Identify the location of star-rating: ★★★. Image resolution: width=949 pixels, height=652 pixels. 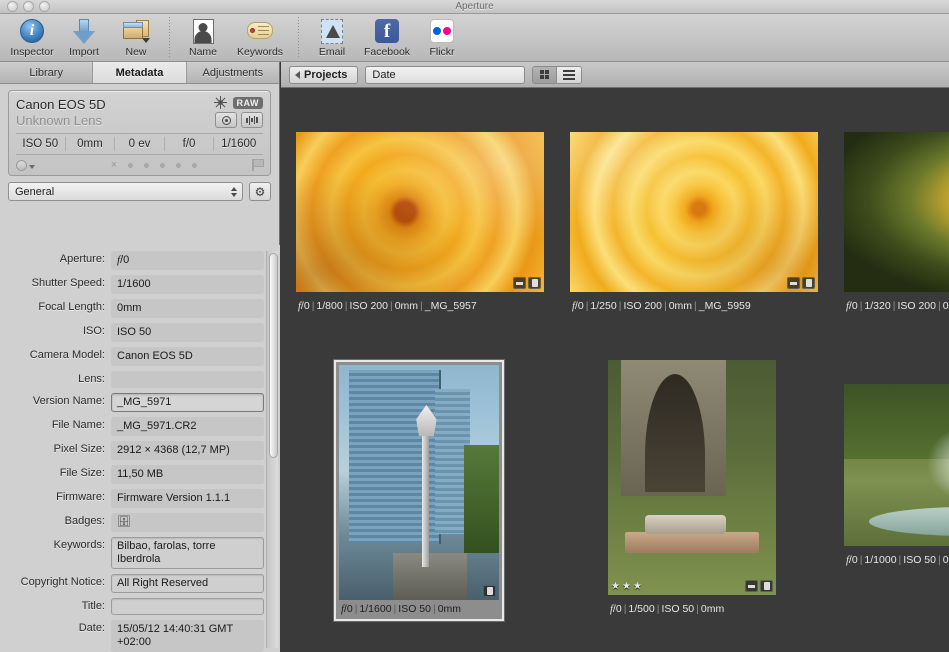
(627, 586).